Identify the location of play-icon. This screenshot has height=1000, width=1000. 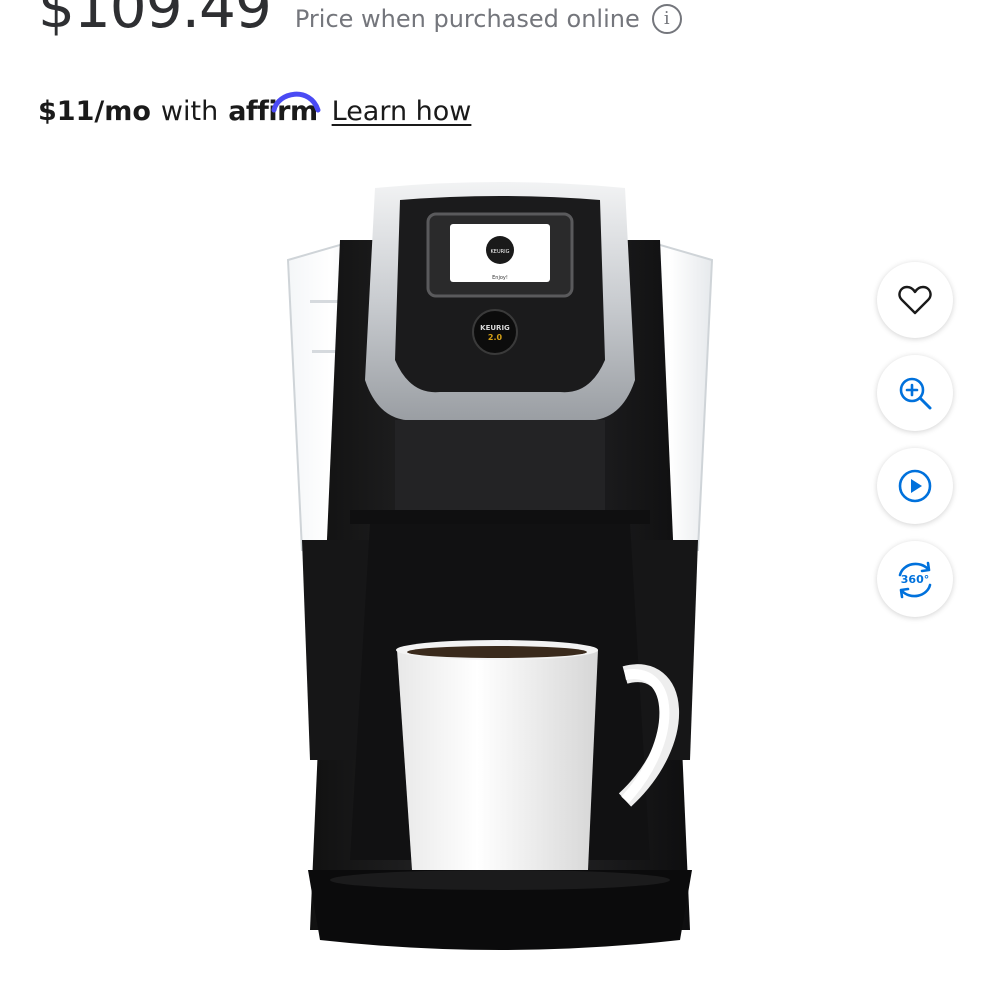
(915, 486).